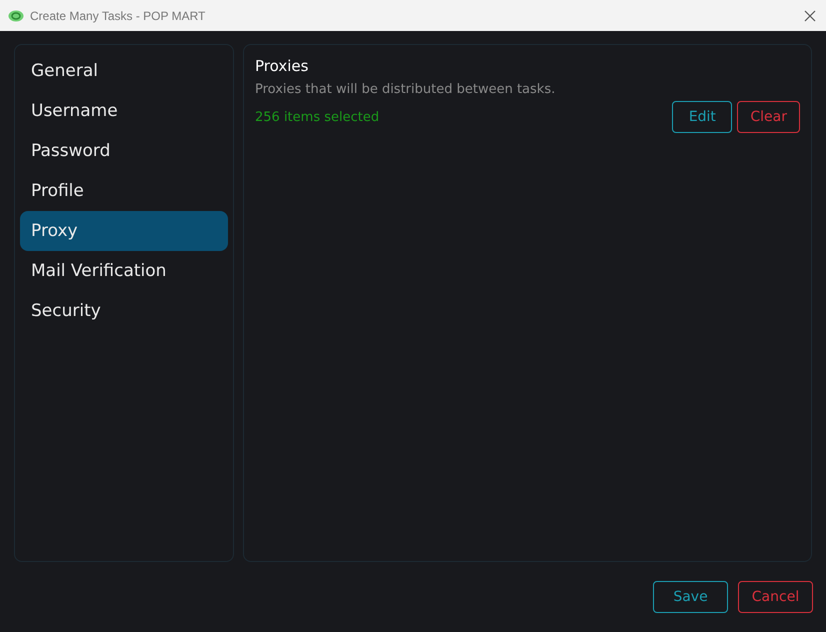 The height and width of the screenshot is (632, 826). I want to click on sidebar-item: Username, so click(124, 111).